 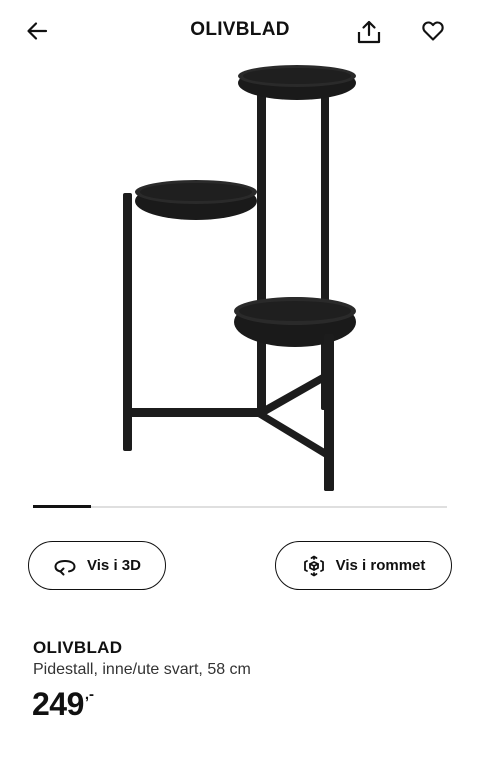 What do you see at coordinates (89, 694) in the screenshot?
I see `price-suffix: ,-` at bounding box center [89, 694].